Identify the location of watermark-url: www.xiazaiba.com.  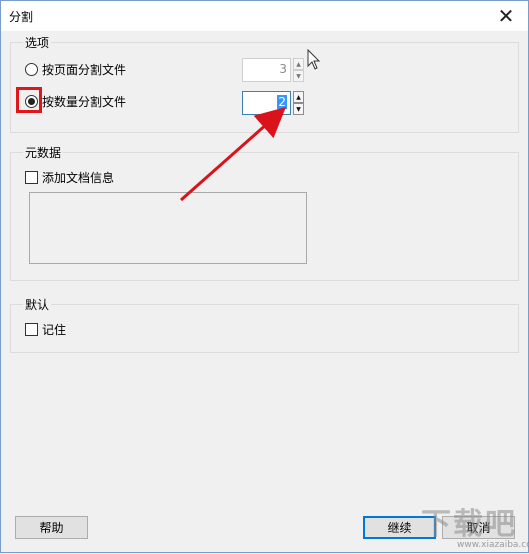
(493, 545).